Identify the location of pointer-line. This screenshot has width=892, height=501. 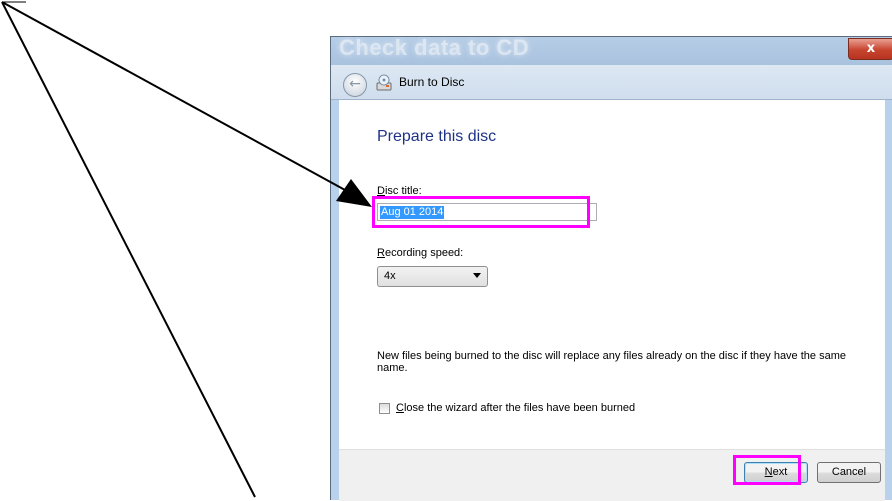
(173, 96).